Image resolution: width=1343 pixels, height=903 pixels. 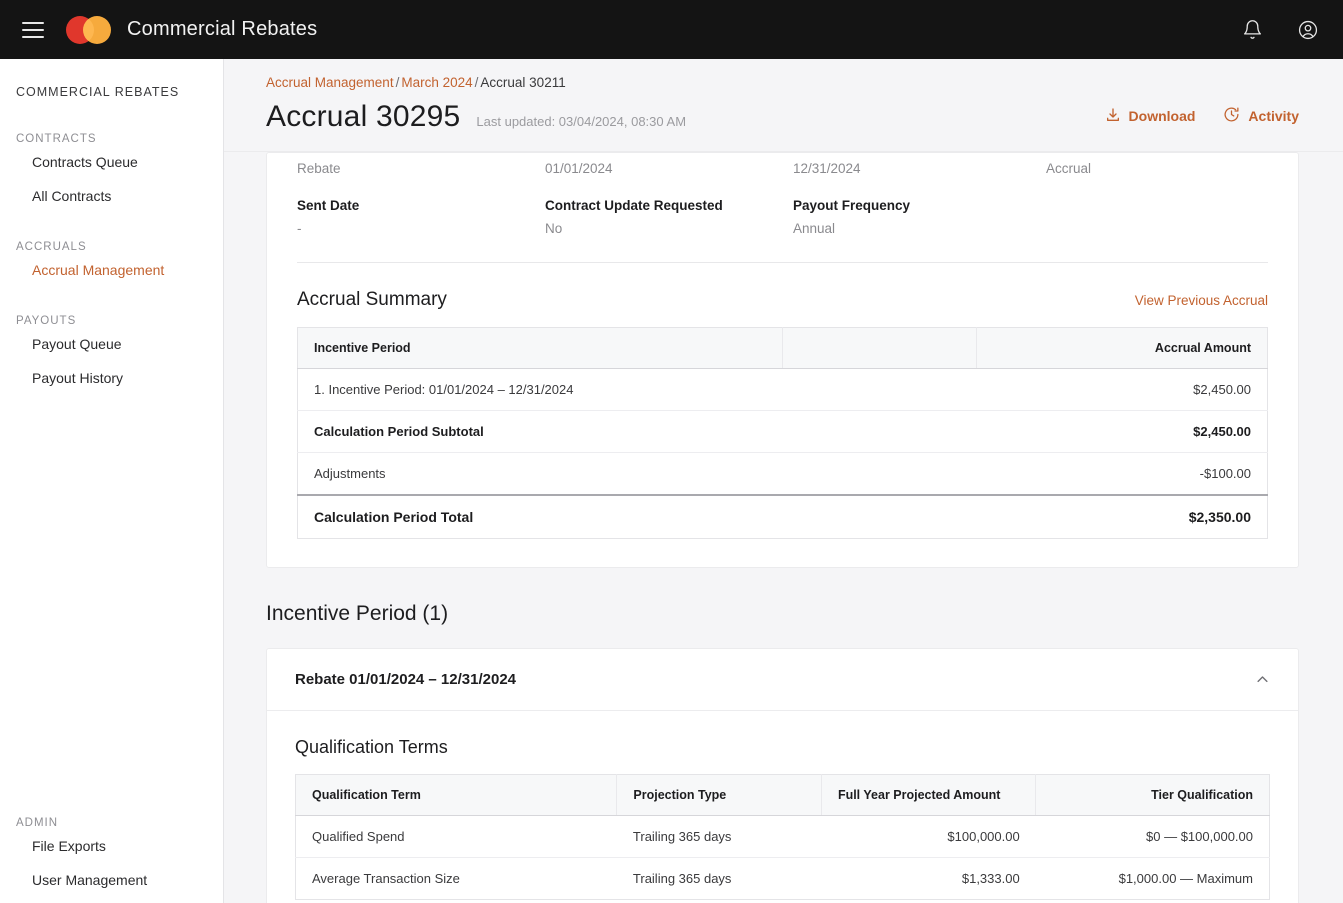 What do you see at coordinates (540, 348) in the screenshot?
I see `col-incentive-period: Incentive Period` at bounding box center [540, 348].